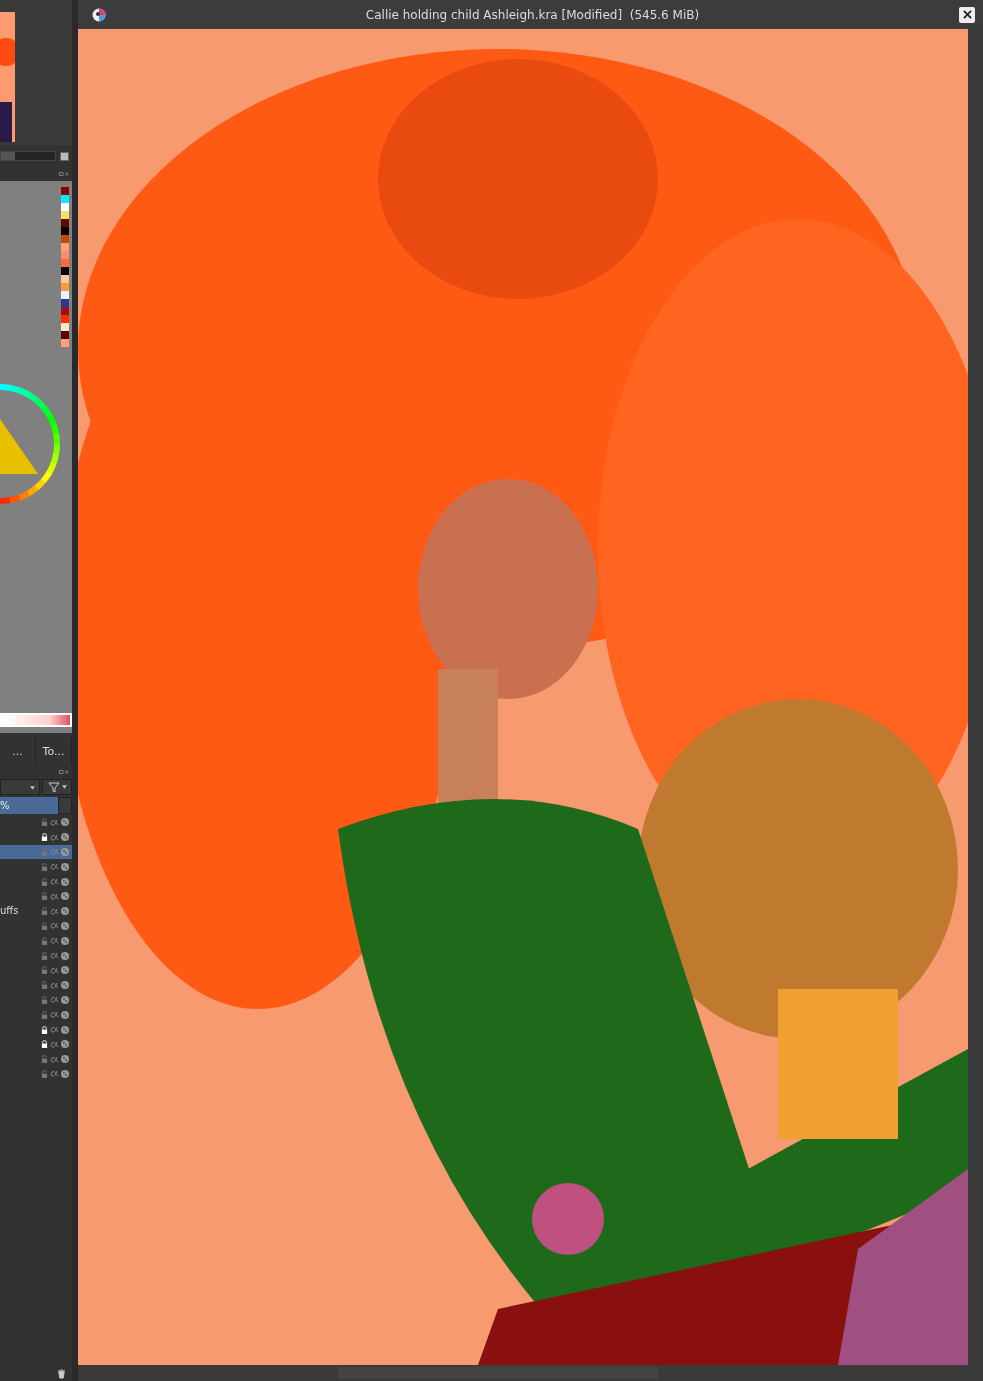  I want to click on window-title: Callie holding child Ashleigh.kra [Modified] (545.6 MiB), so click(532, 14).